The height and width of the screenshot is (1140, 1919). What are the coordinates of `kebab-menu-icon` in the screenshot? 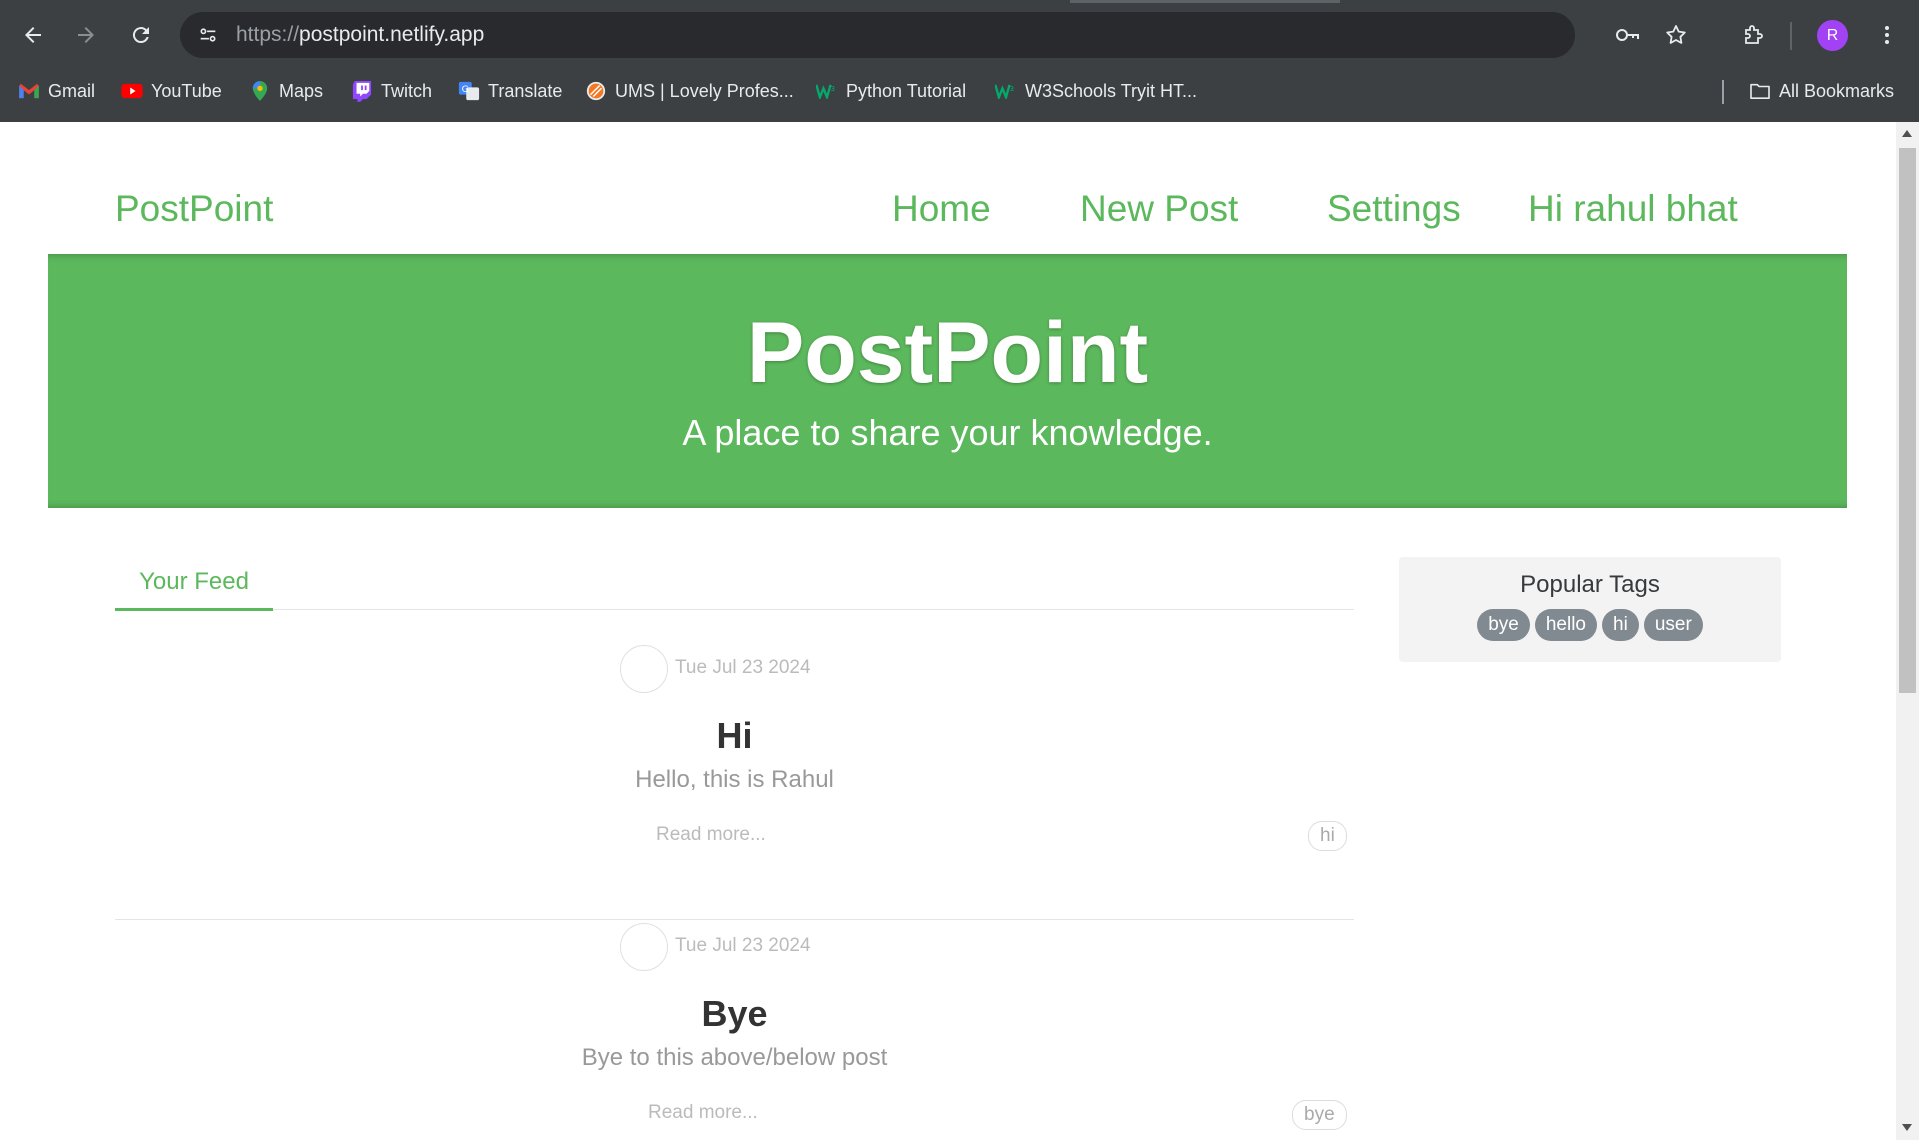 It's located at (1887, 35).